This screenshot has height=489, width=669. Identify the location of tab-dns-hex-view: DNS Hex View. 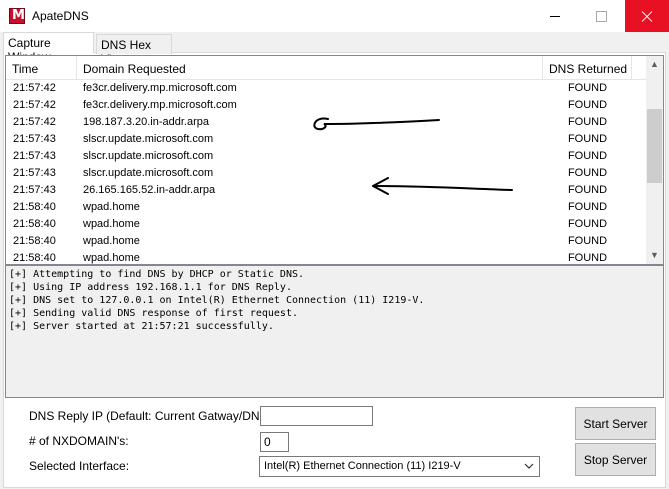
(134, 50).